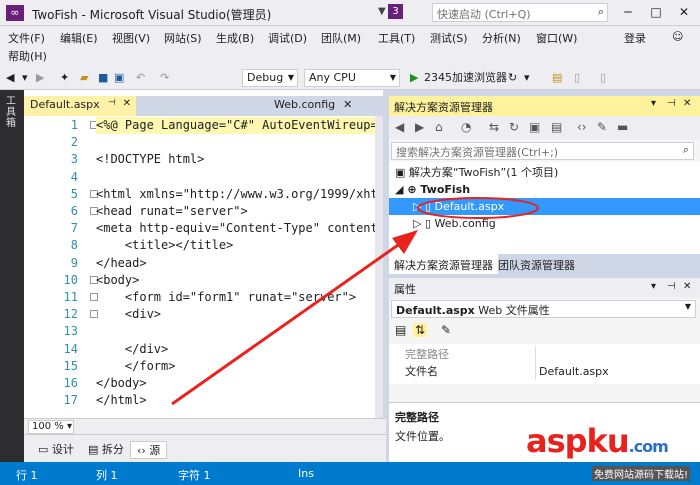 The height and width of the screenshot is (485, 700). What do you see at coordinates (544, 354) in the screenshot?
I see `property-row: 完整路径` at bounding box center [544, 354].